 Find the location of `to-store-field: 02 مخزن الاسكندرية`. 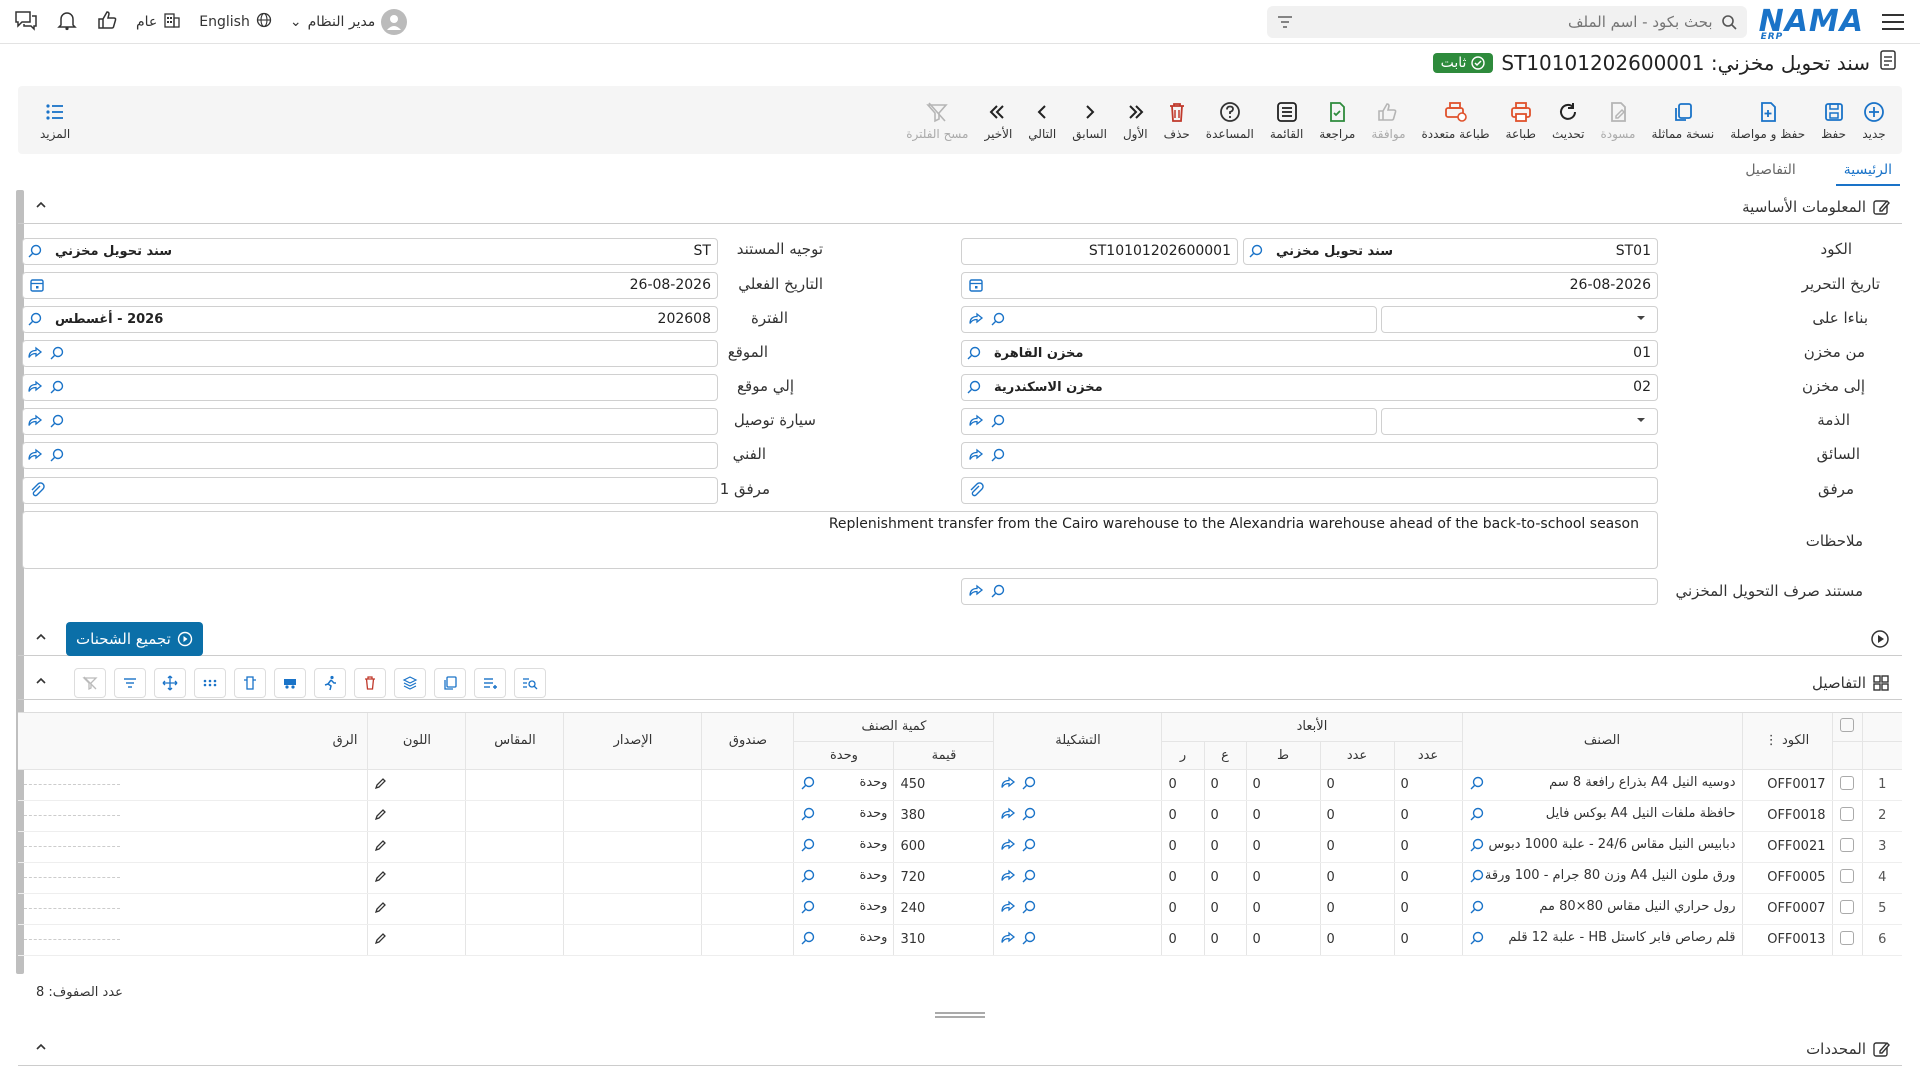

to-store-field: 02 مخزن الاسكندرية is located at coordinates (1309, 387).